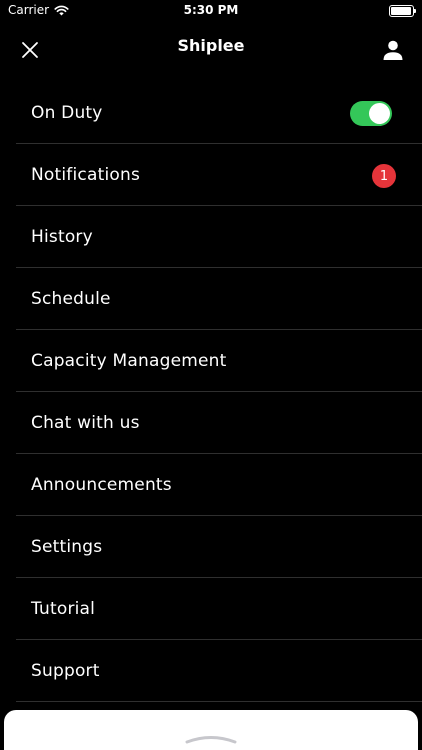 This screenshot has height=750, width=422. I want to click on menu-item-schedule: Schedule, so click(219, 299).